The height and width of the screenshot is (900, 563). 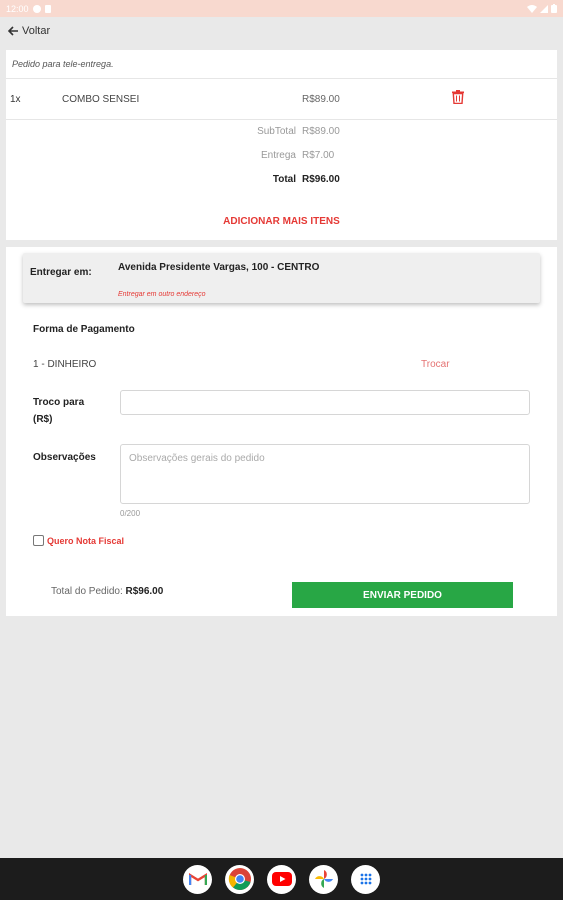 What do you see at coordinates (321, 179) in the screenshot?
I see `total-value: R$96.00` at bounding box center [321, 179].